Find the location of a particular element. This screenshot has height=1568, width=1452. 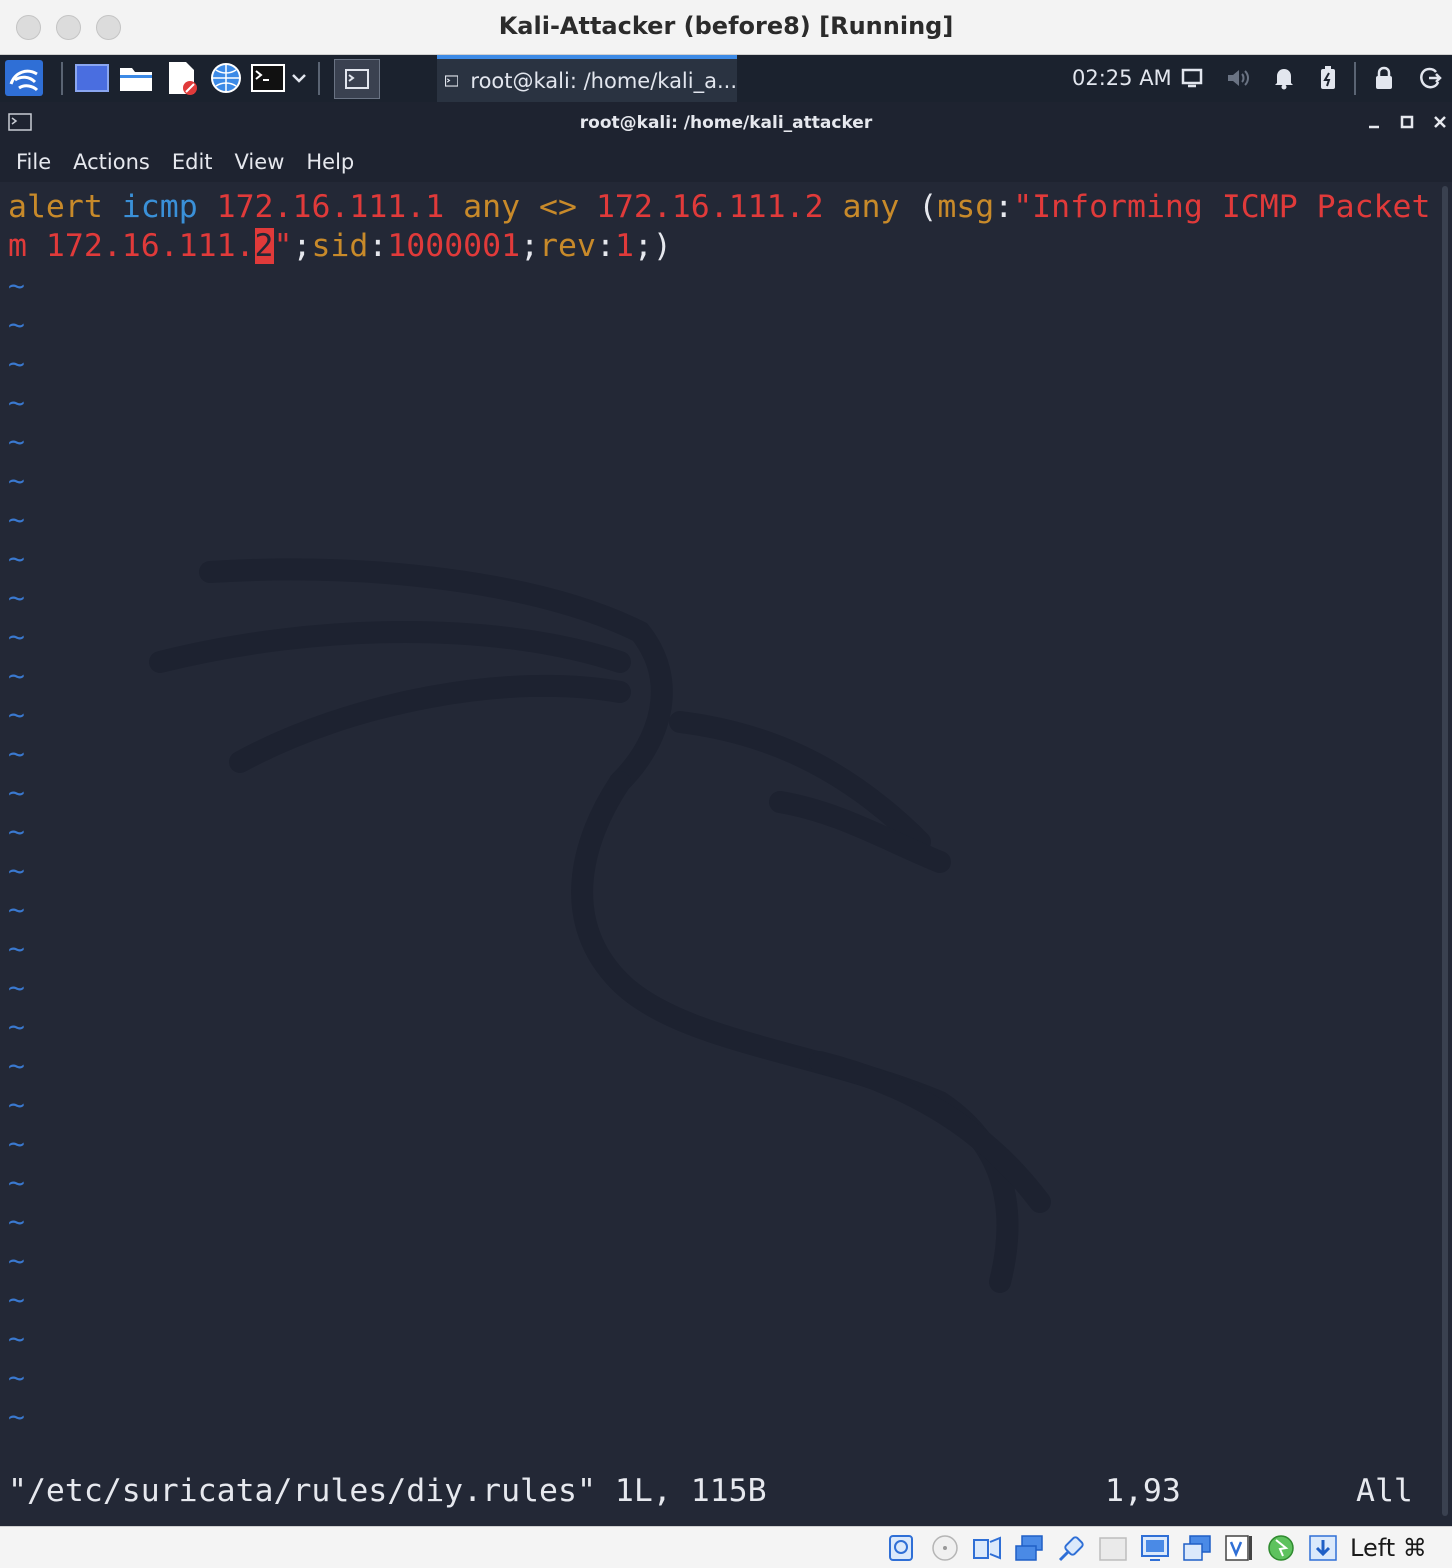

vbox-display-indicator is located at coordinates (1155, 1548).